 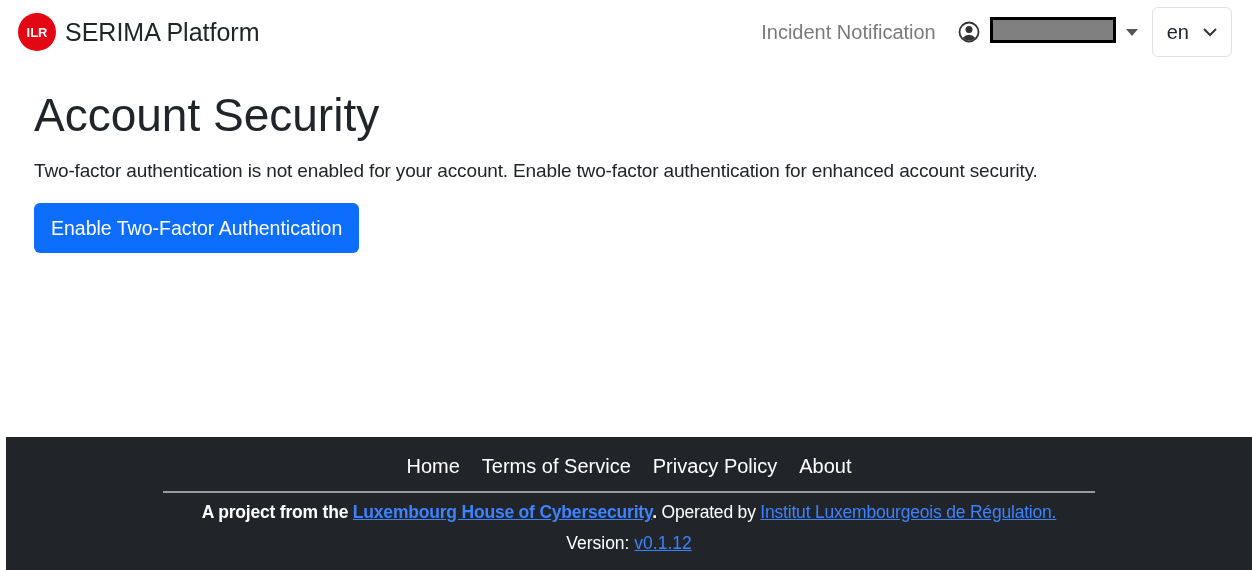 What do you see at coordinates (629, 543) in the screenshot?
I see `version-text: Version: v0.1.12` at bounding box center [629, 543].